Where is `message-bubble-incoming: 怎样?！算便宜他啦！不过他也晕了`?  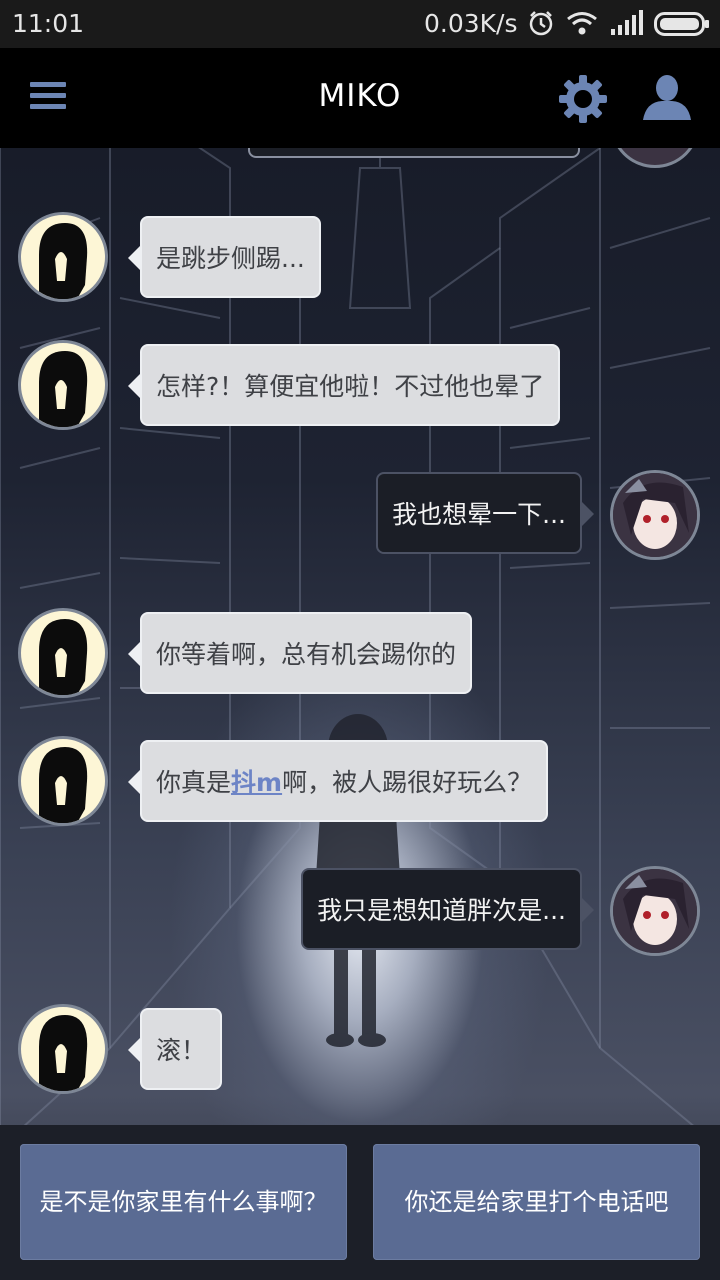
message-bubble-incoming: 怎样?！算便宜他啦！不过他也晕了 is located at coordinates (344, 385).